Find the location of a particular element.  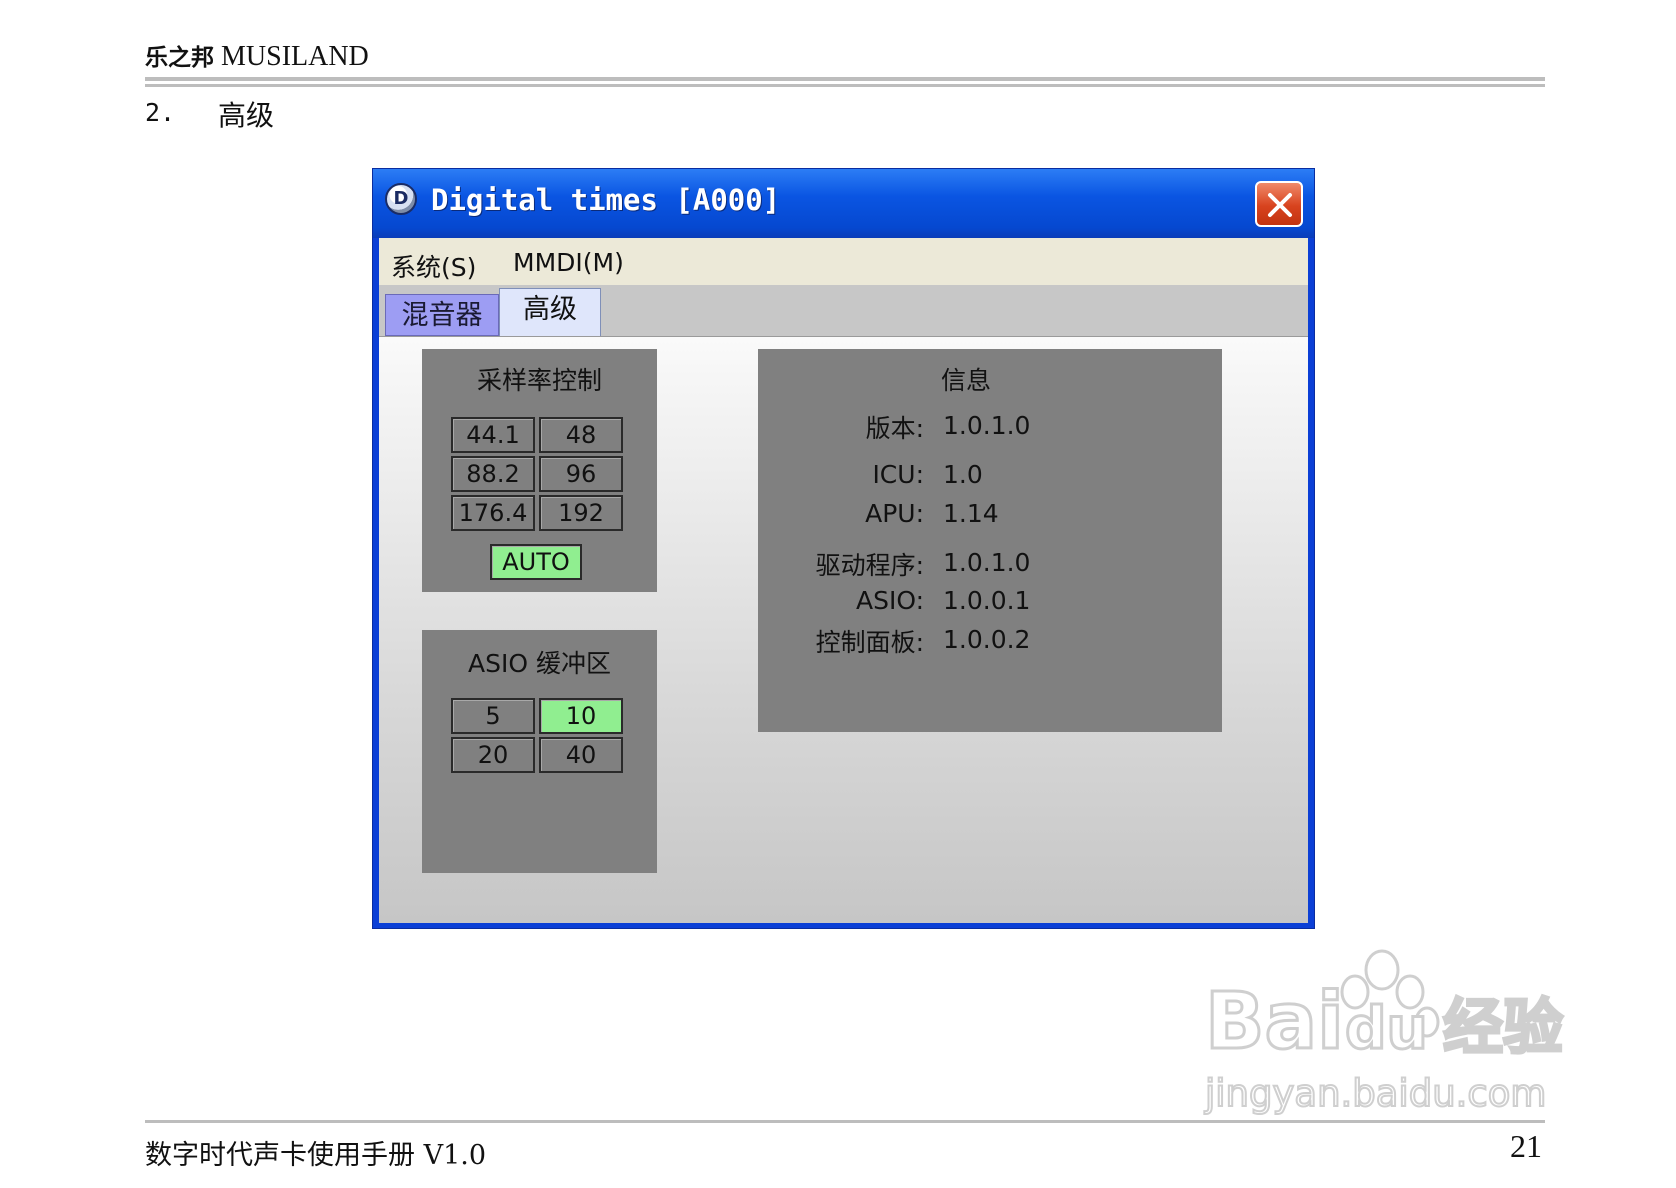

asio-buffer-10-button: 10 is located at coordinates (581, 716).